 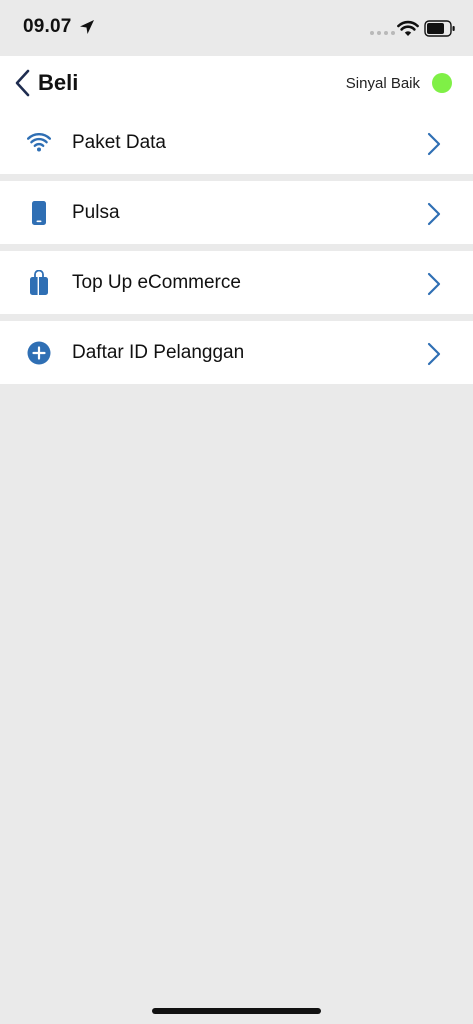 I want to click on cellular-signal-icon, so click(x=382, y=33).